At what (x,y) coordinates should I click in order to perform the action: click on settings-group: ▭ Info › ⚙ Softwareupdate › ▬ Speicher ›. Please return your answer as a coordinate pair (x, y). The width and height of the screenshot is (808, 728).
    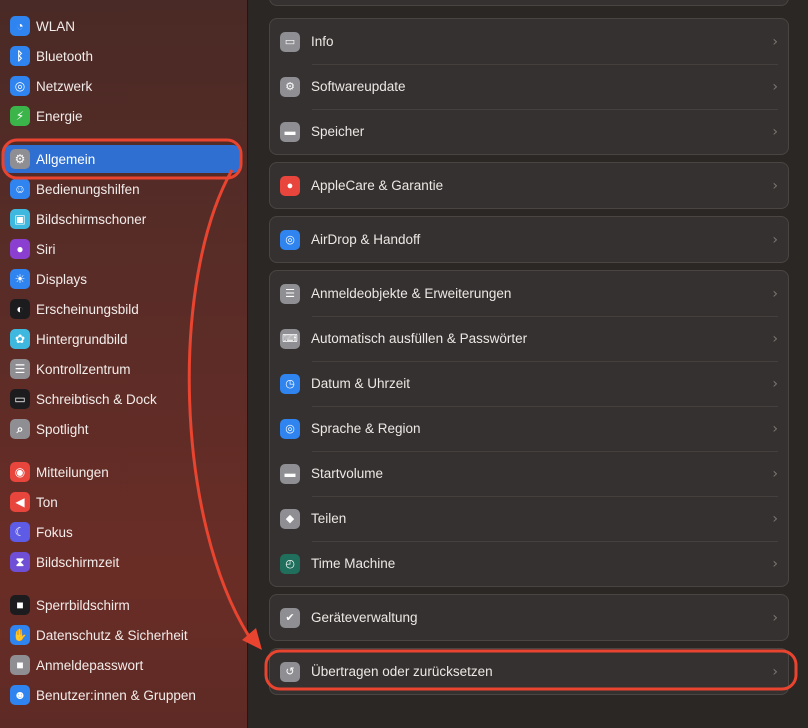
    Looking at the image, I should click on (529, 86).